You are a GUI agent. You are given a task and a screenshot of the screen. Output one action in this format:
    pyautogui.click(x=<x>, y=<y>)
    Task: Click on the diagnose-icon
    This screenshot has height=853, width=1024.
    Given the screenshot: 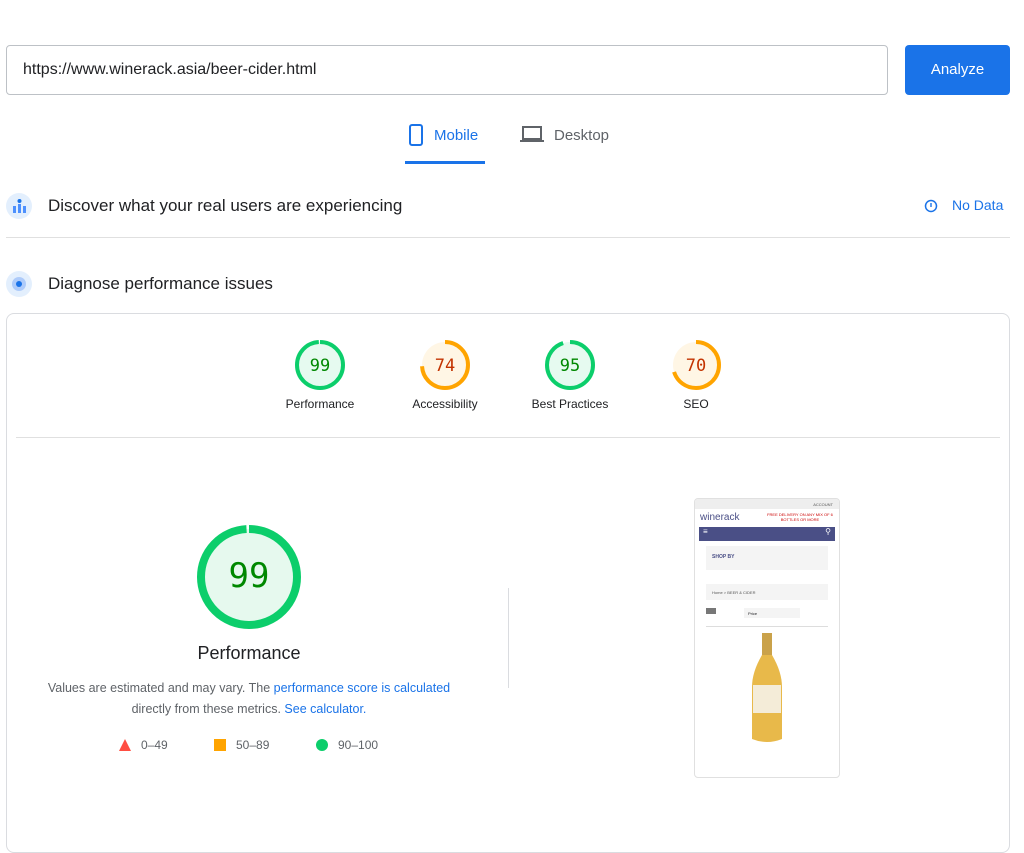 What is the action you would take?
    pyautogui.click(x=19, y=284)
    